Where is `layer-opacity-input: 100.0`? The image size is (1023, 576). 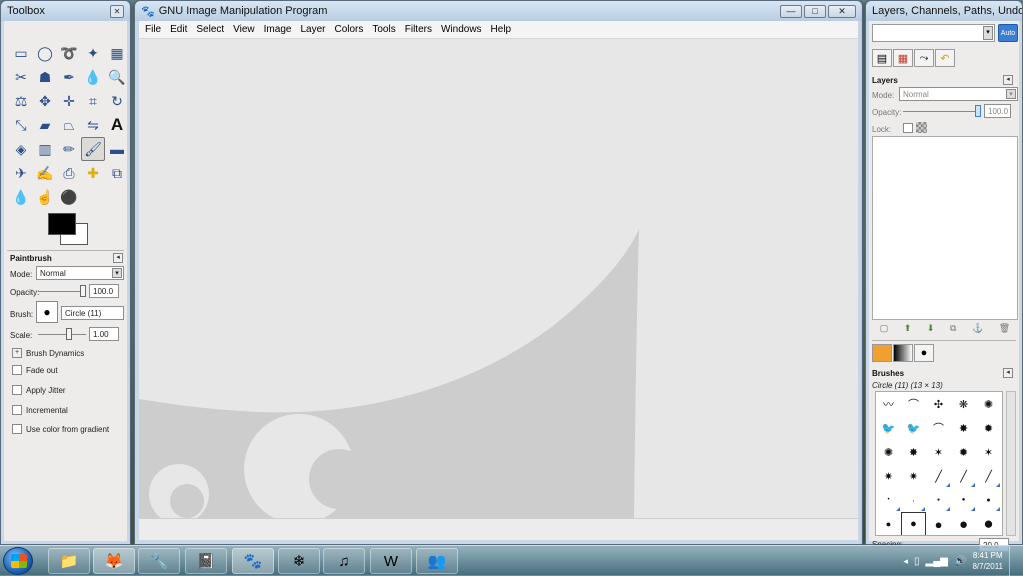 layer-opacity-input: 100.0 is located at coordinates (997, 111).